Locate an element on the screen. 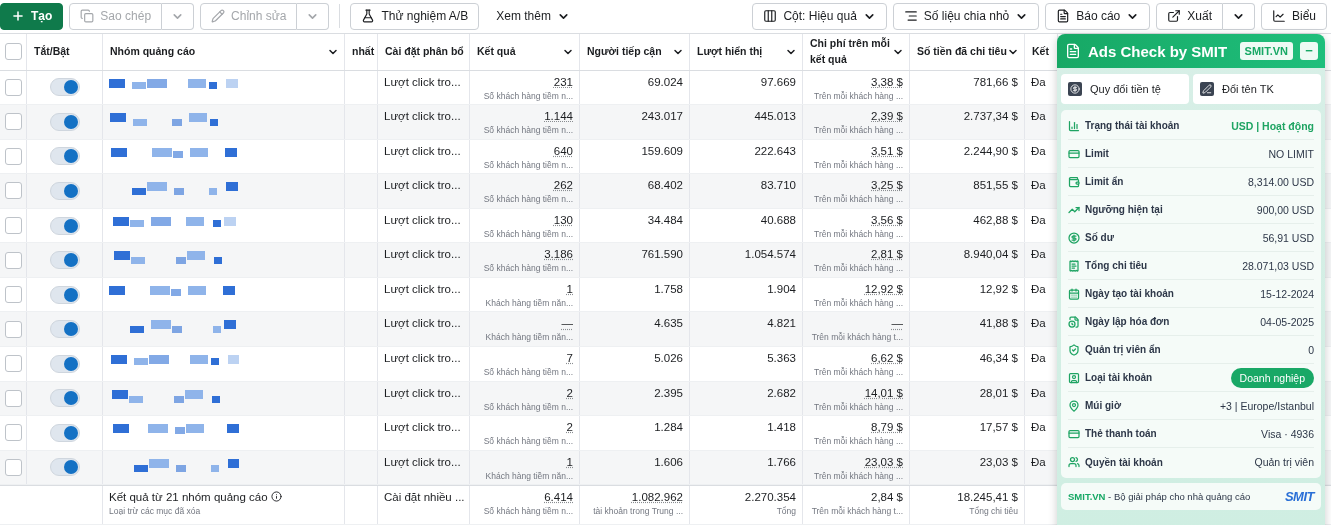 The image size is (1331, 525). table-cell: 1.418 is located at coordinates (781, 427).